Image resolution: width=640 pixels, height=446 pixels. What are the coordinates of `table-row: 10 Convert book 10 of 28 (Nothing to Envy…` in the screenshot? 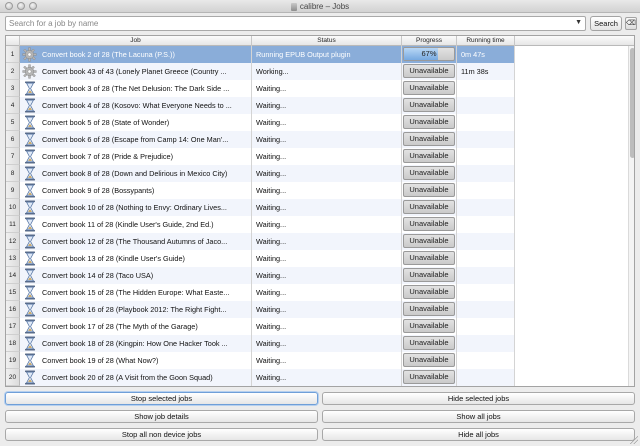 It's located at (260, 207).